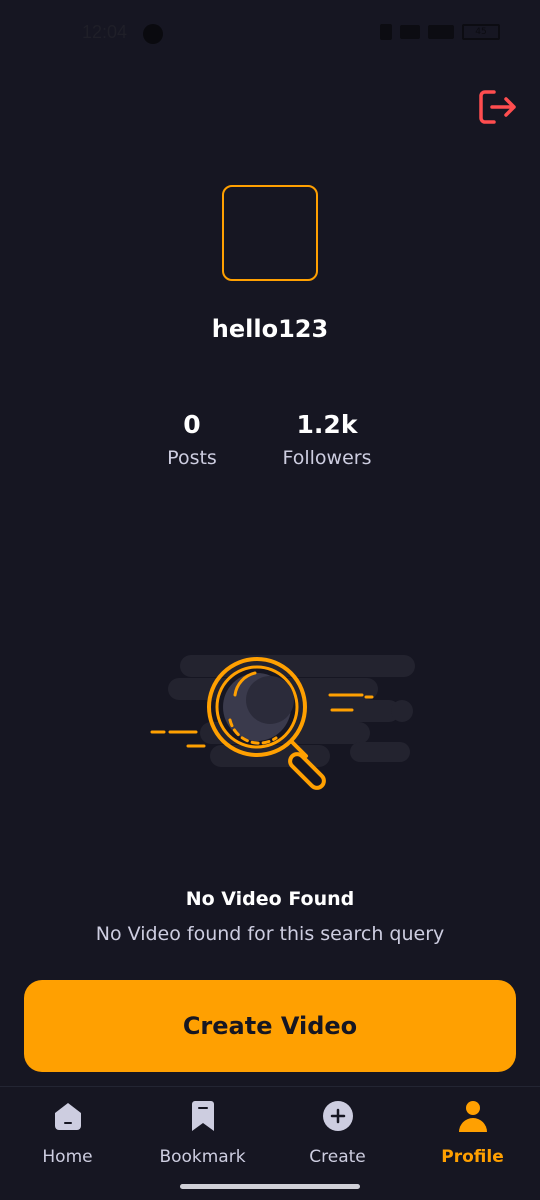 This screenshot has width=540, height=1200. What do you see at coordinates (386, 32) in the screenshot?
I see `vibrate-icon` at bounding box center [386, 32].